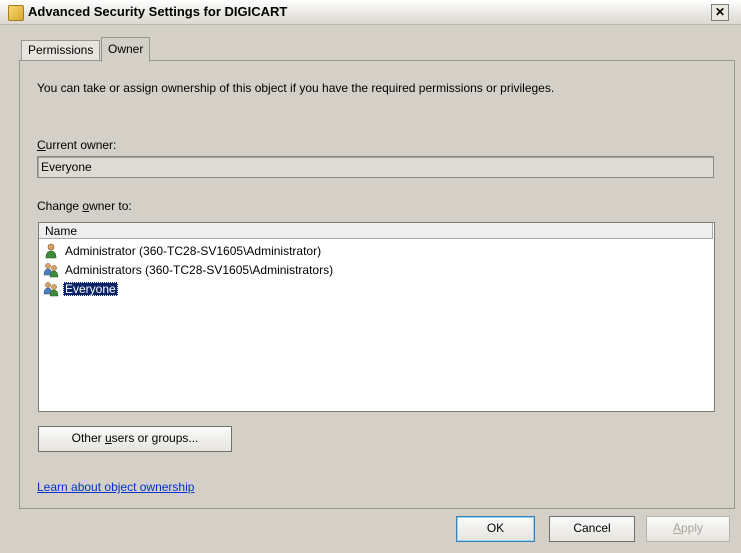  What do you see at coordinates (688, 529) in the screenshot?
I see `apply-button: Apply` at bounding box center [688, 529].